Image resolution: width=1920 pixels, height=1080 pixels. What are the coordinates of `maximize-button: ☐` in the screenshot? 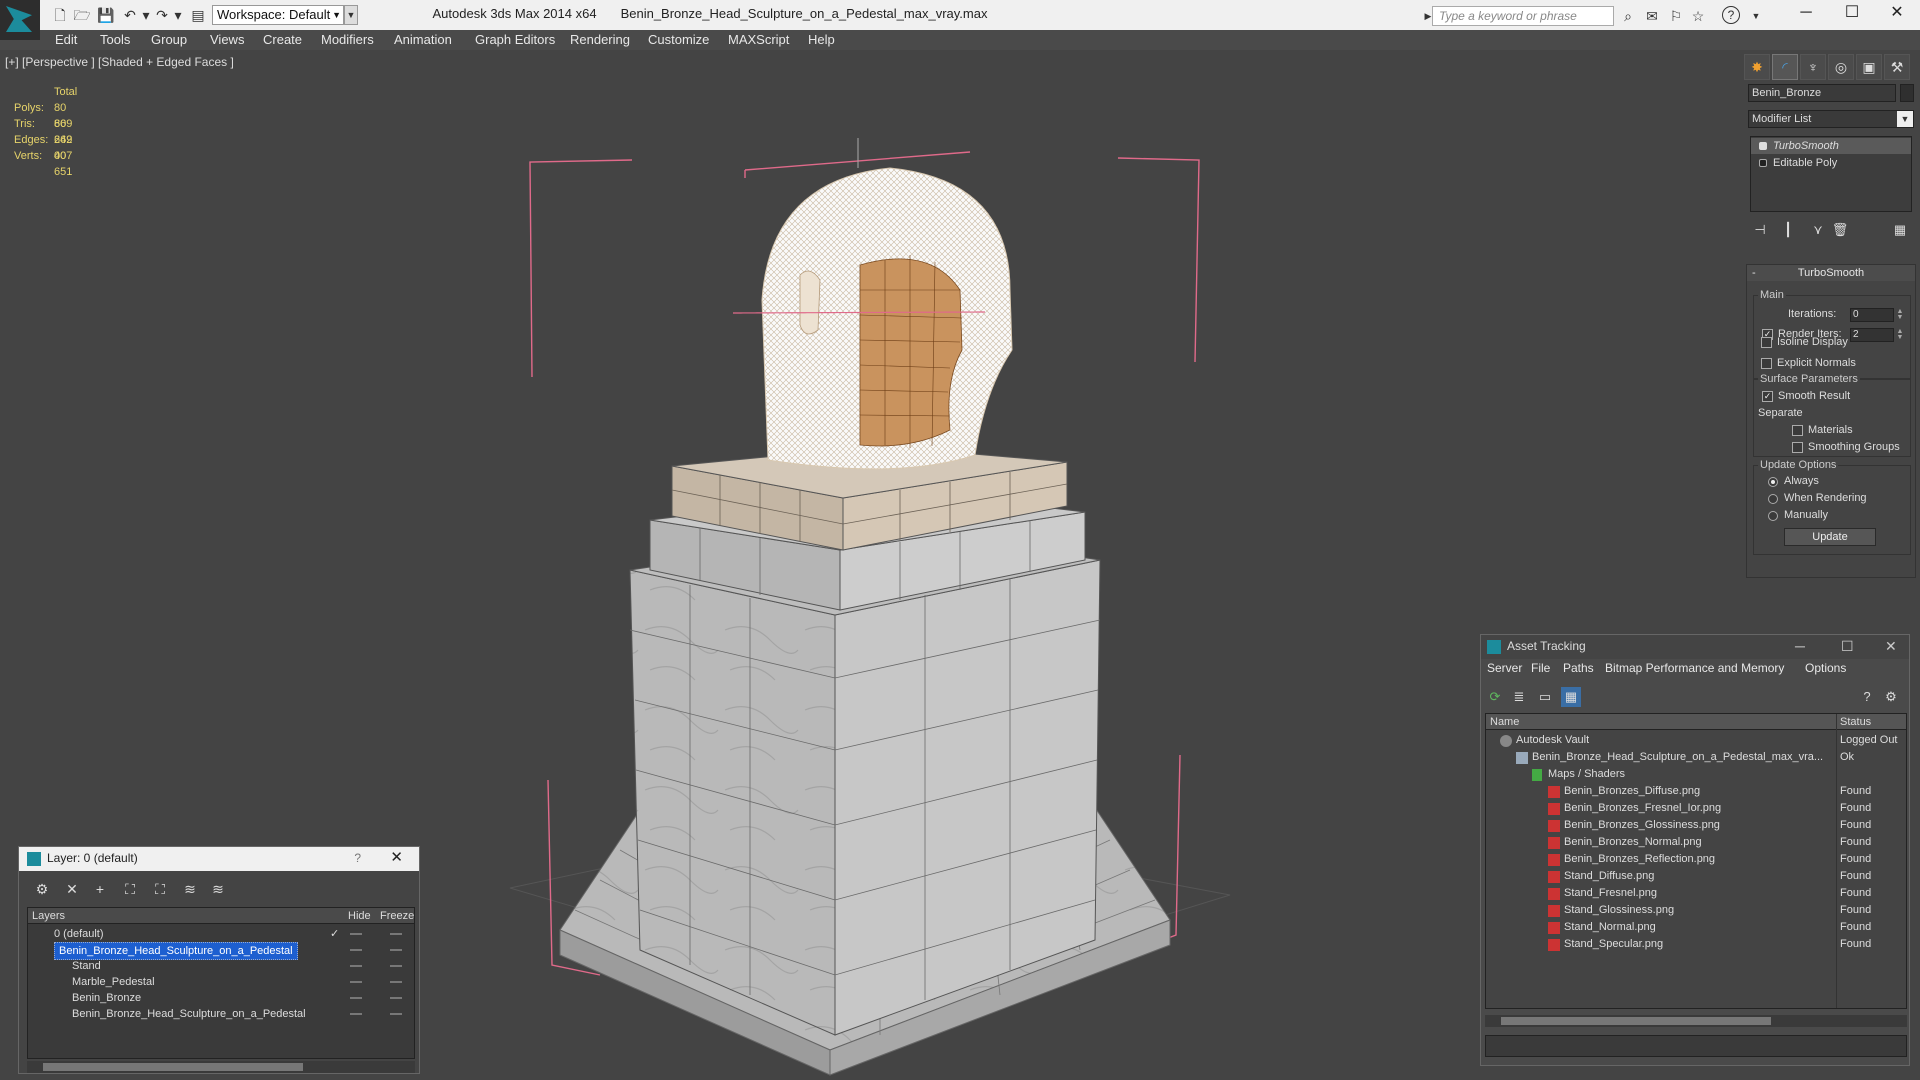 It's located at (1852, 15).